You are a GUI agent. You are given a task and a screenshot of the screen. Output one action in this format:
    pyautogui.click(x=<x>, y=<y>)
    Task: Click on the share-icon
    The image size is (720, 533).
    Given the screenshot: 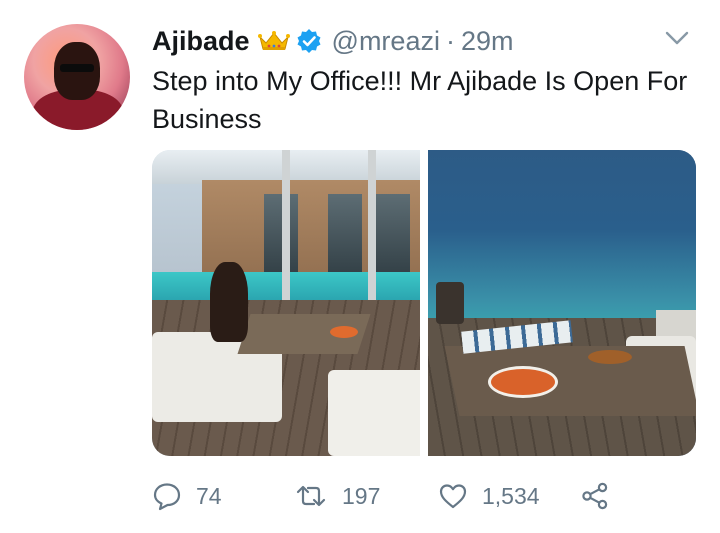 What is the action you would take?
    pyautogui.click(x=595, y=496)
    